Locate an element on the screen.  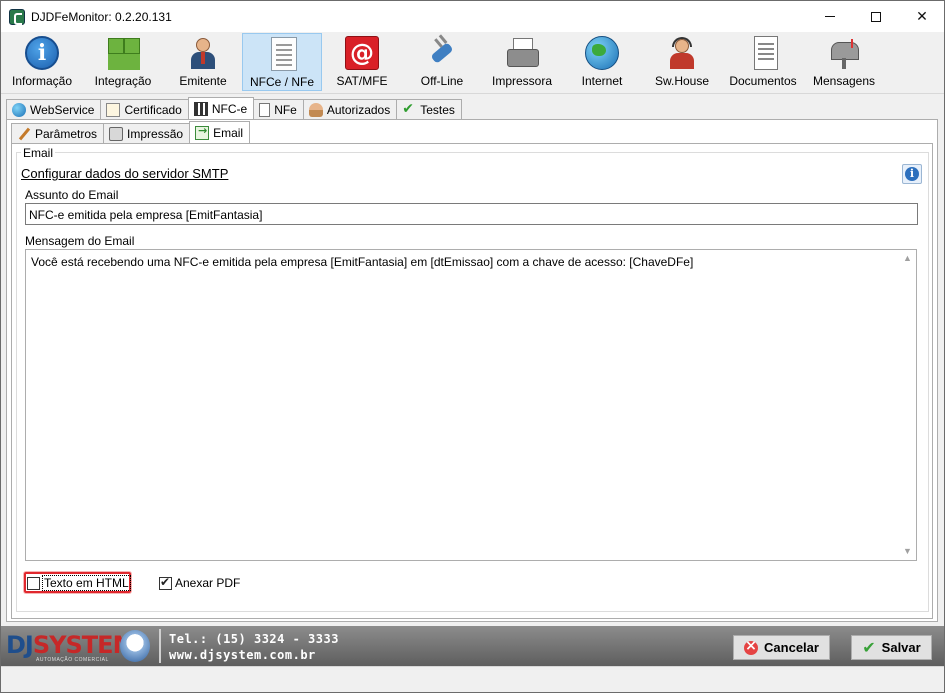
toolbar-button-documentos: Documentos is located at coordinates (763, 62).